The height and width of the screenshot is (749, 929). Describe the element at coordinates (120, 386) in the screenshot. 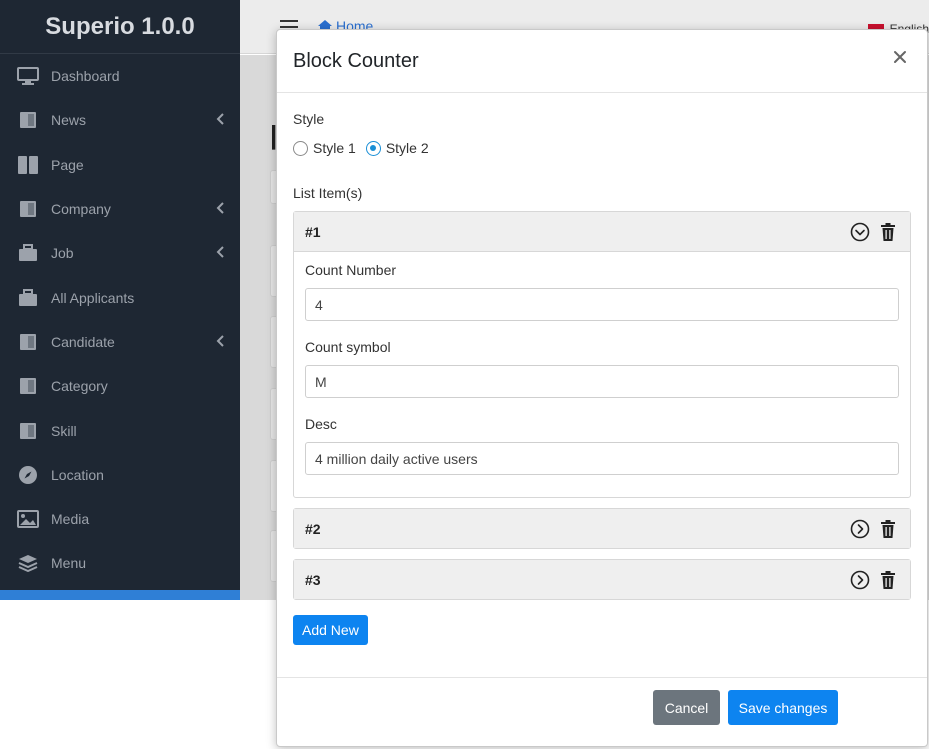

I see `sidebar-item-category: Category` at that location.